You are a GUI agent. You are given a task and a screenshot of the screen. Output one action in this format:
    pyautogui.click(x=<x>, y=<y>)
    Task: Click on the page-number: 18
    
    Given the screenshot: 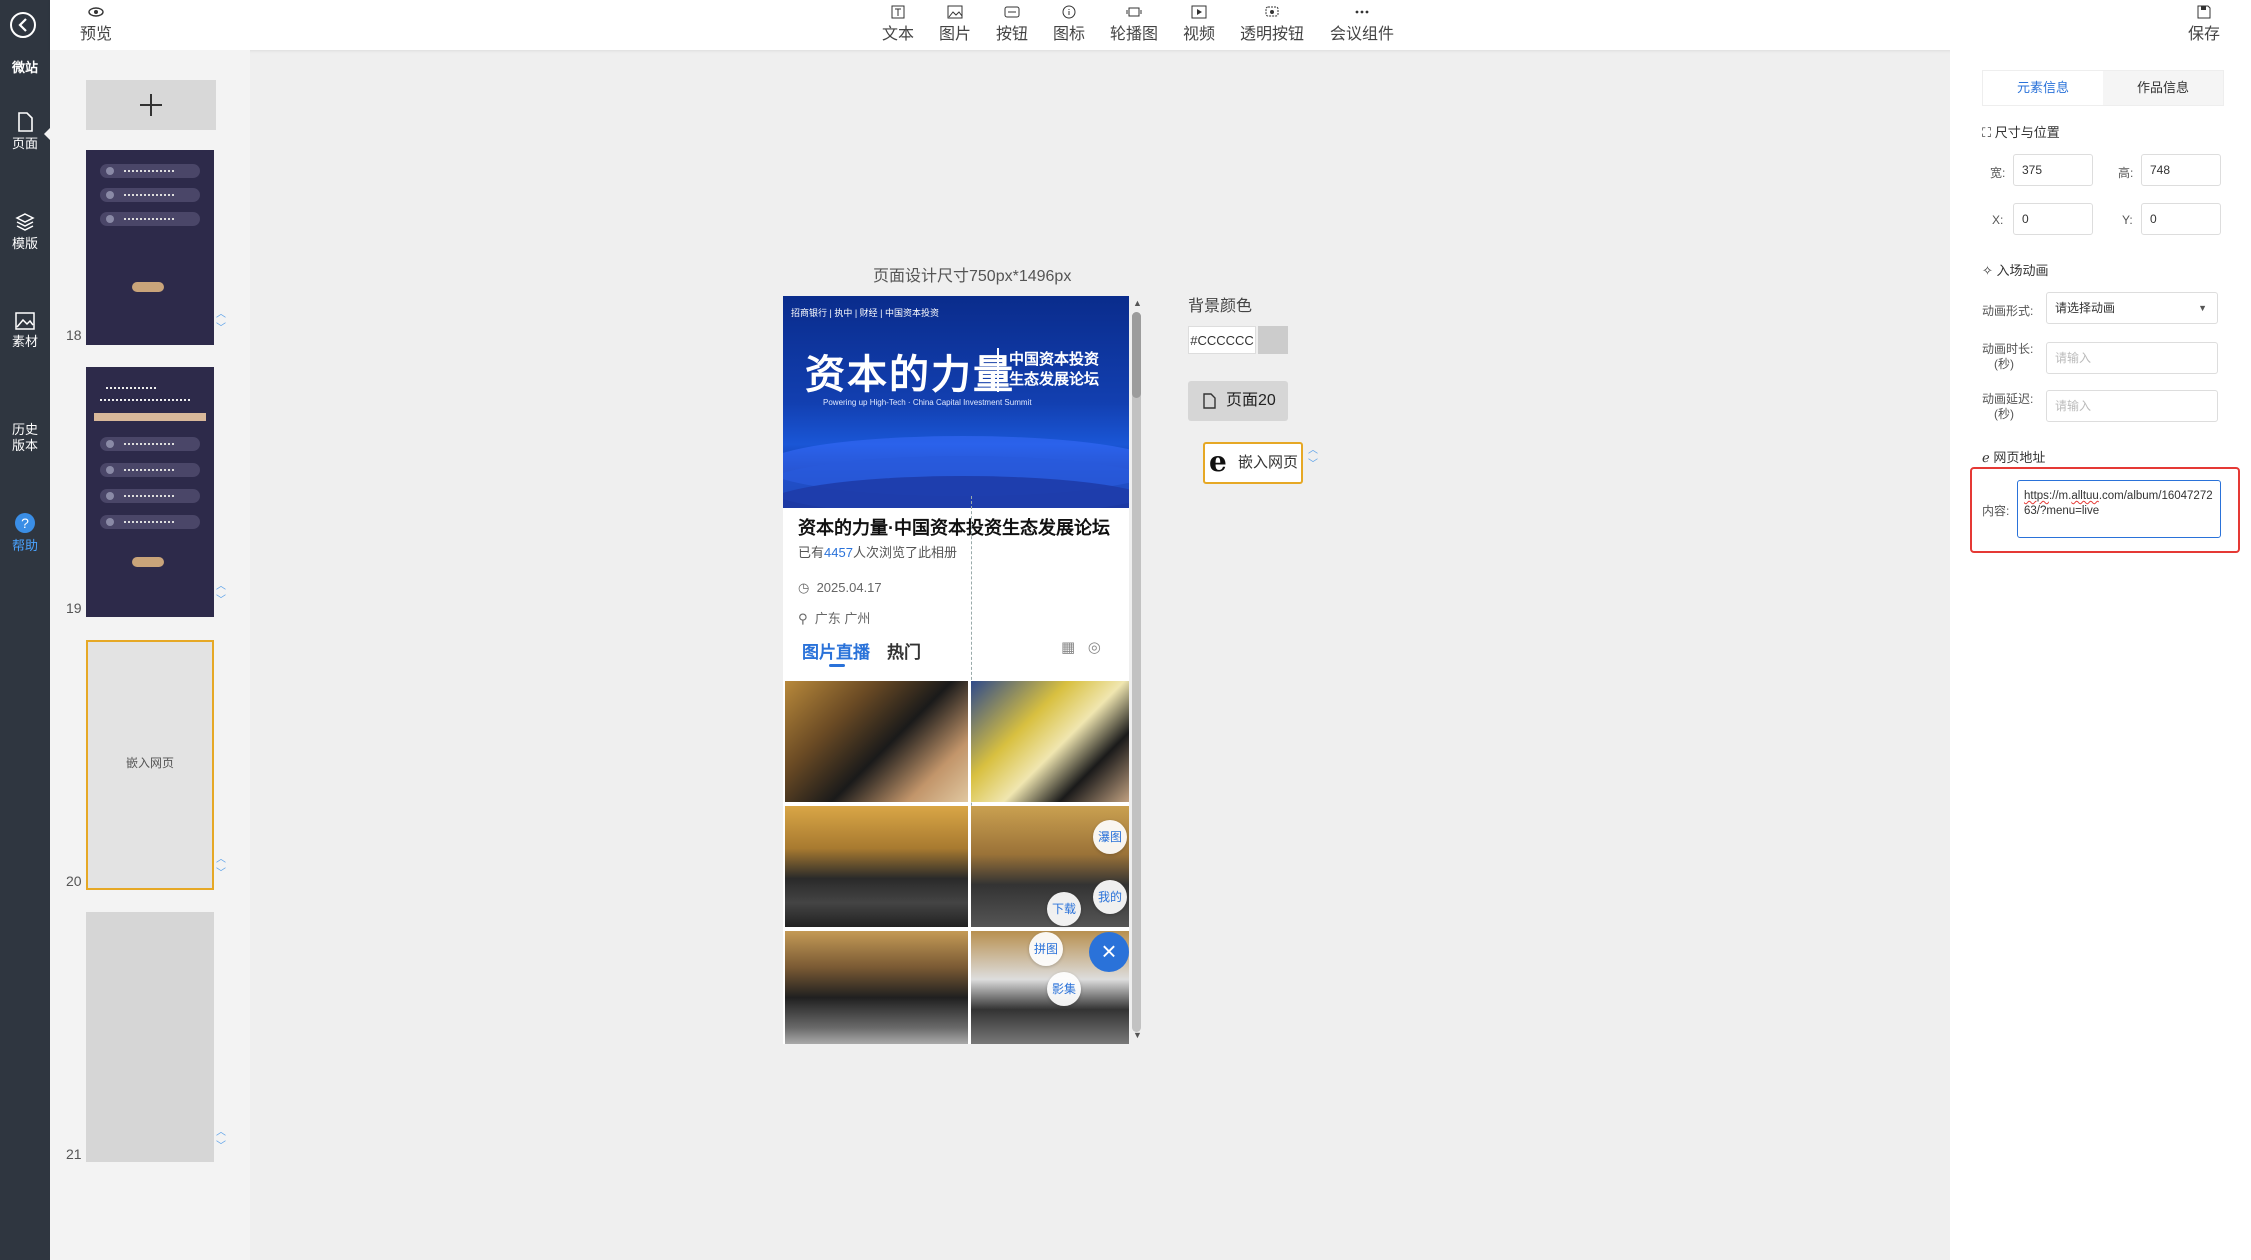 What is the action you would take?
    pyautogui.click(x=74, y=335)
    